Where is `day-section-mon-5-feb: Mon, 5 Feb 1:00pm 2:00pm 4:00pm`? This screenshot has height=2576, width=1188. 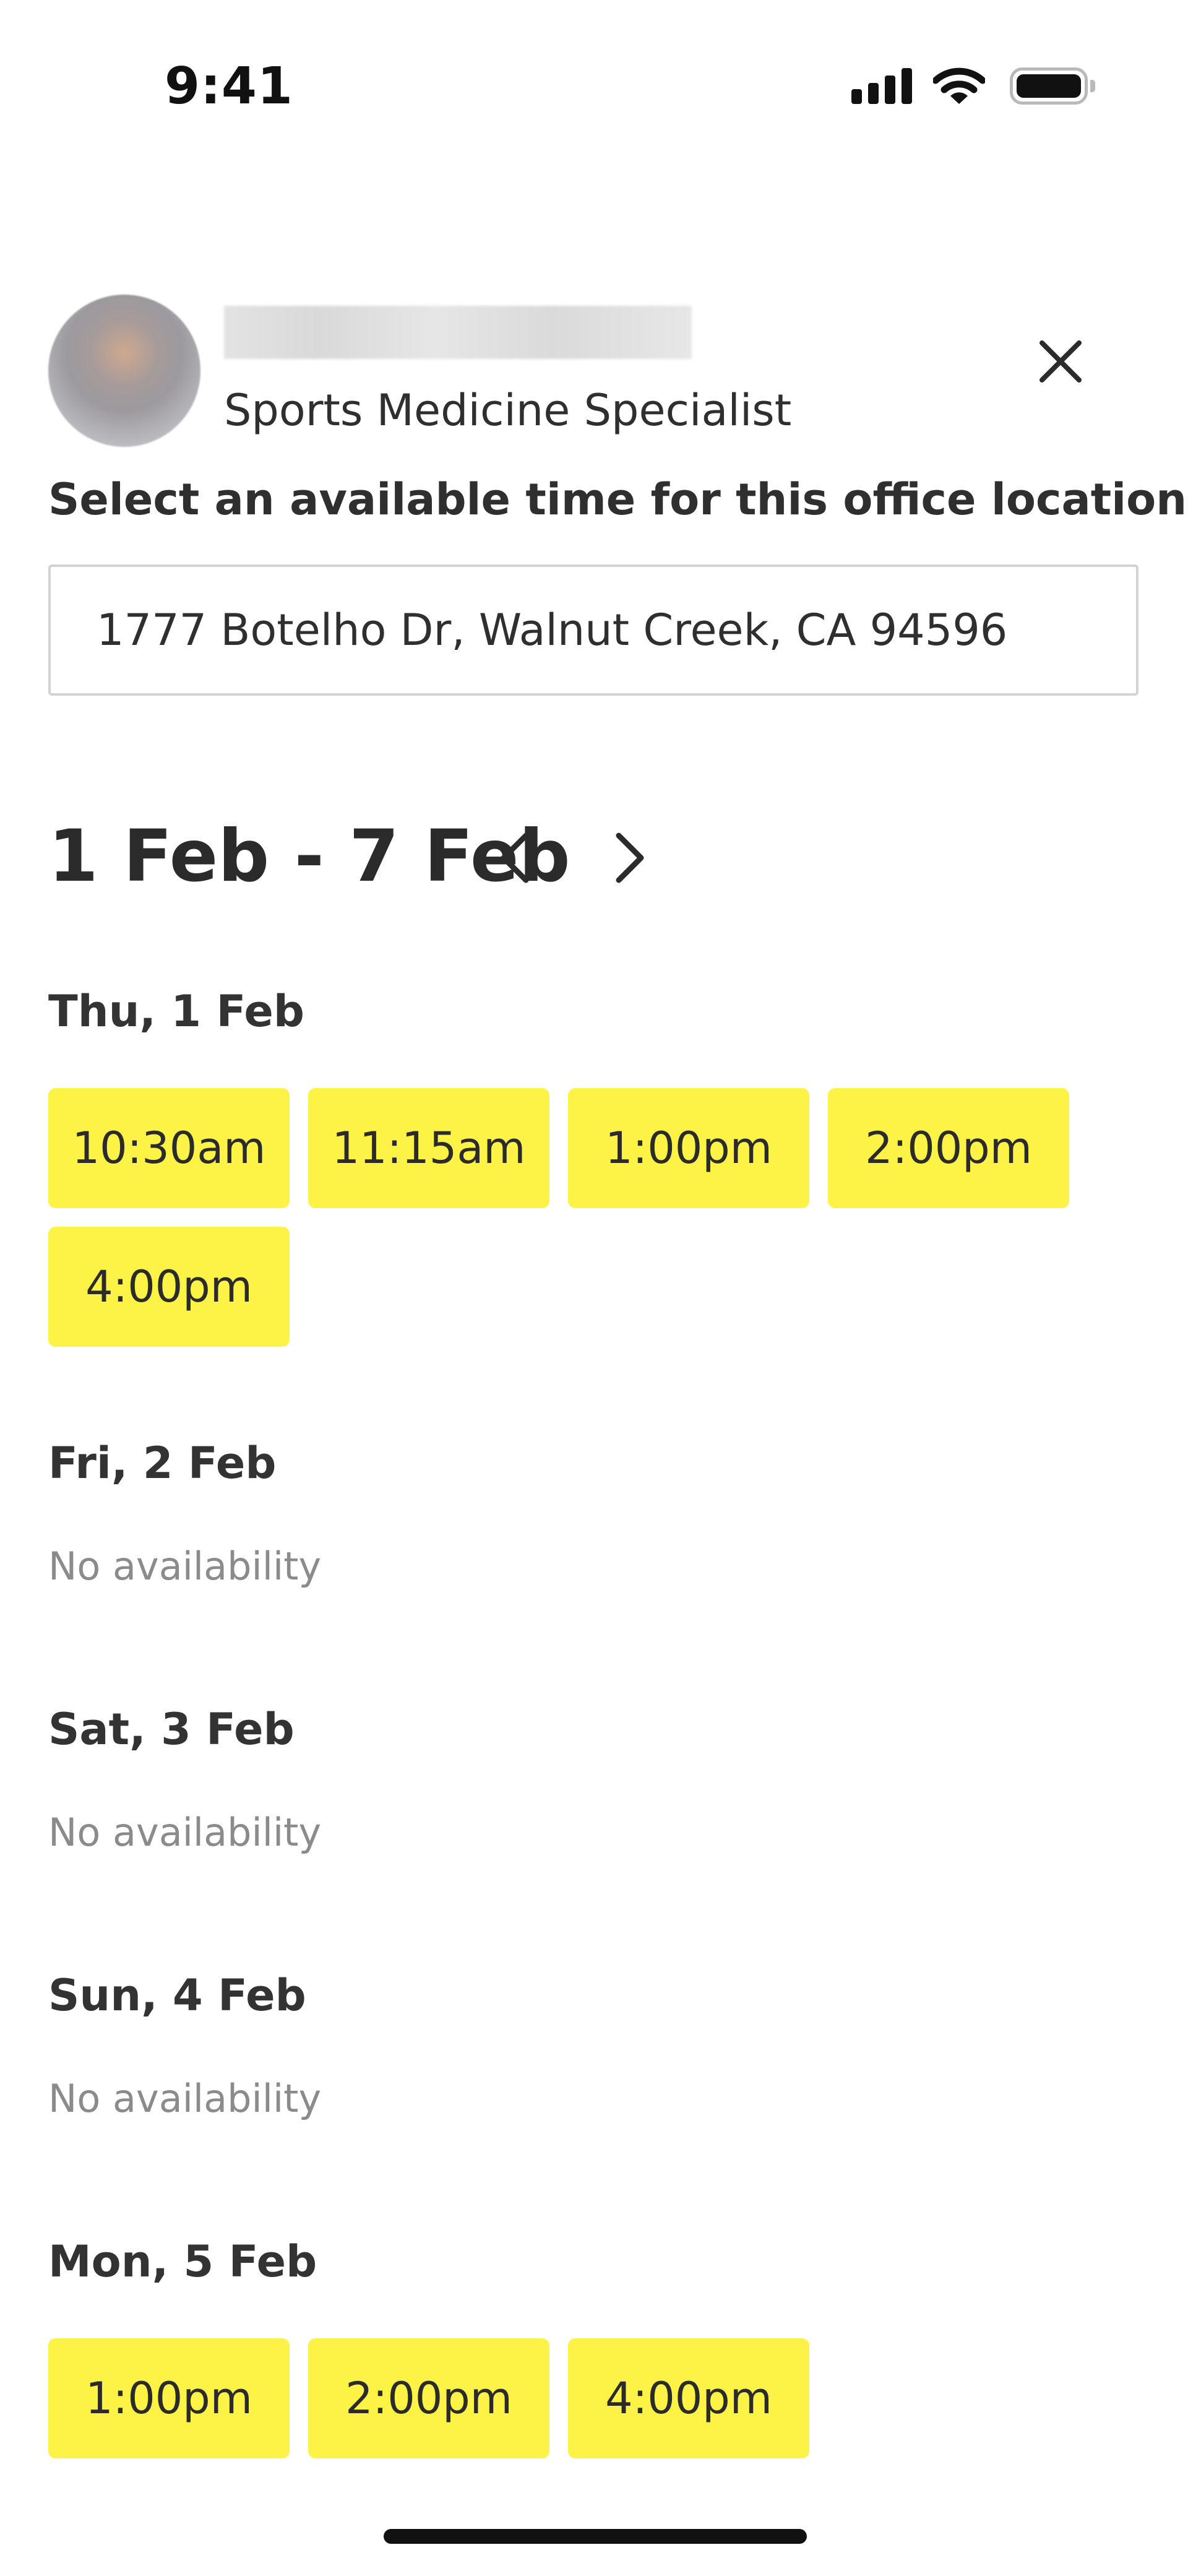 day-section-mon-5-feb: Mon, 5 Feb 1:00pm 2:00pm 4:00pm is located at coordinates (599, 2347).